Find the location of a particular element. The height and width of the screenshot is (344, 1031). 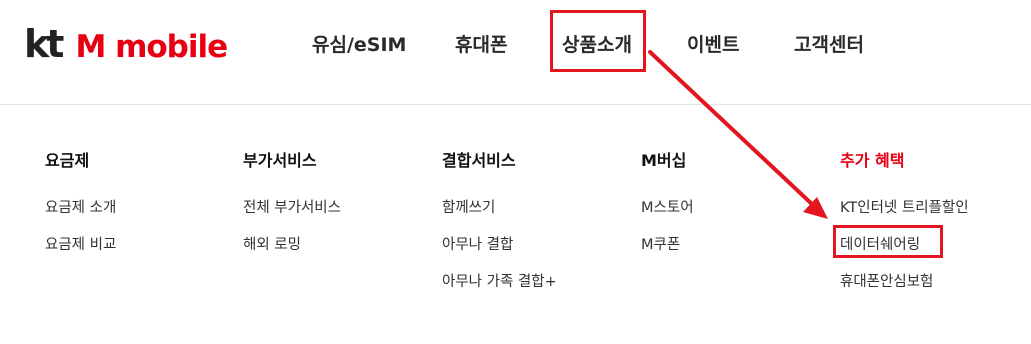

nav-usim-esim: 유심/eSIM is located at coordinates (359, 43).